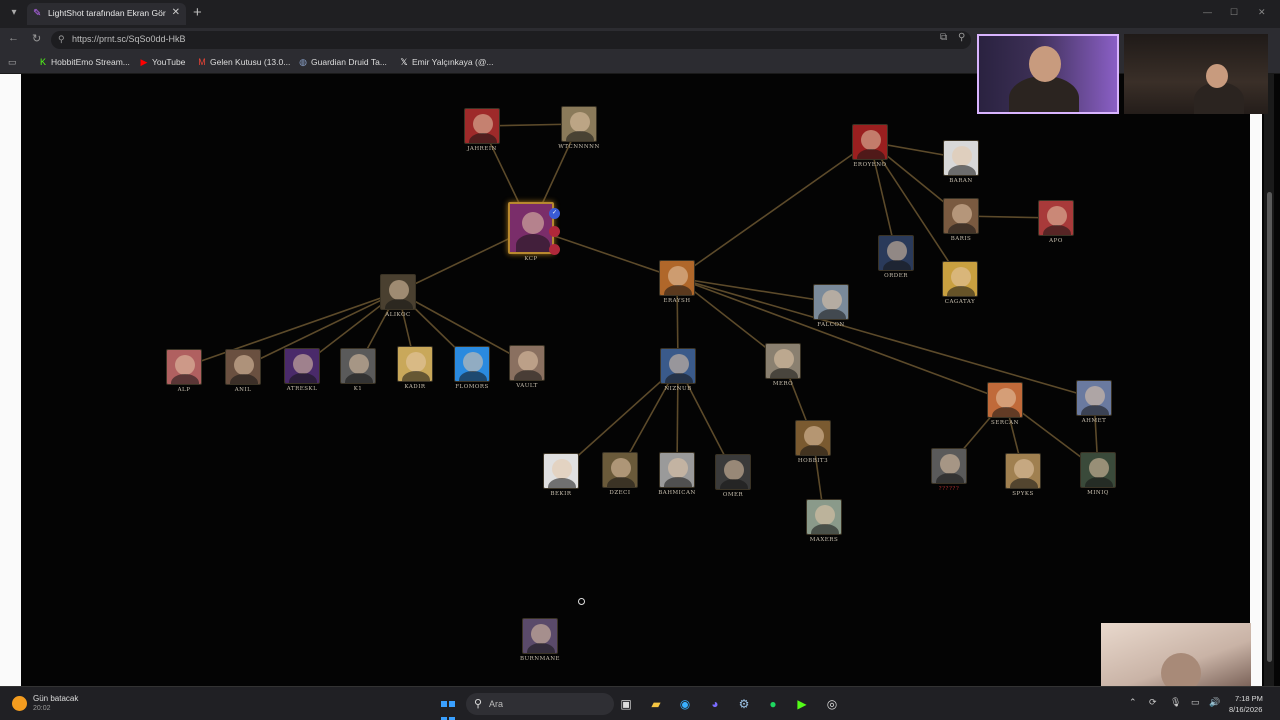  I want to click on back-icon: ←, so click(13, 38).